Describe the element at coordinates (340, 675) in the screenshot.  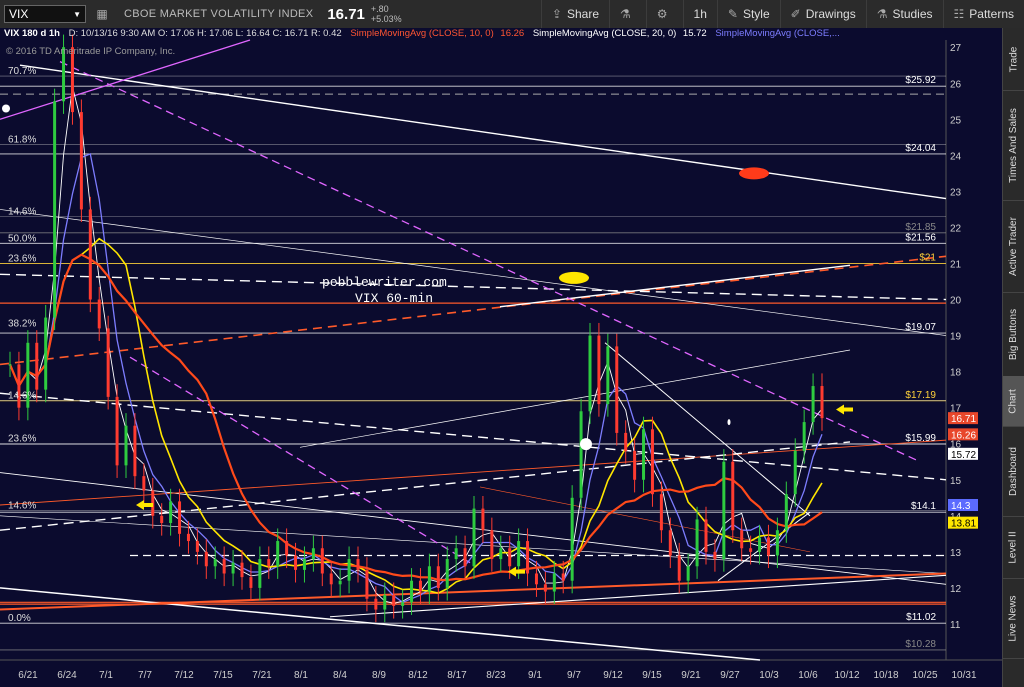
I see `x-tick-label: 8/4` at that location.